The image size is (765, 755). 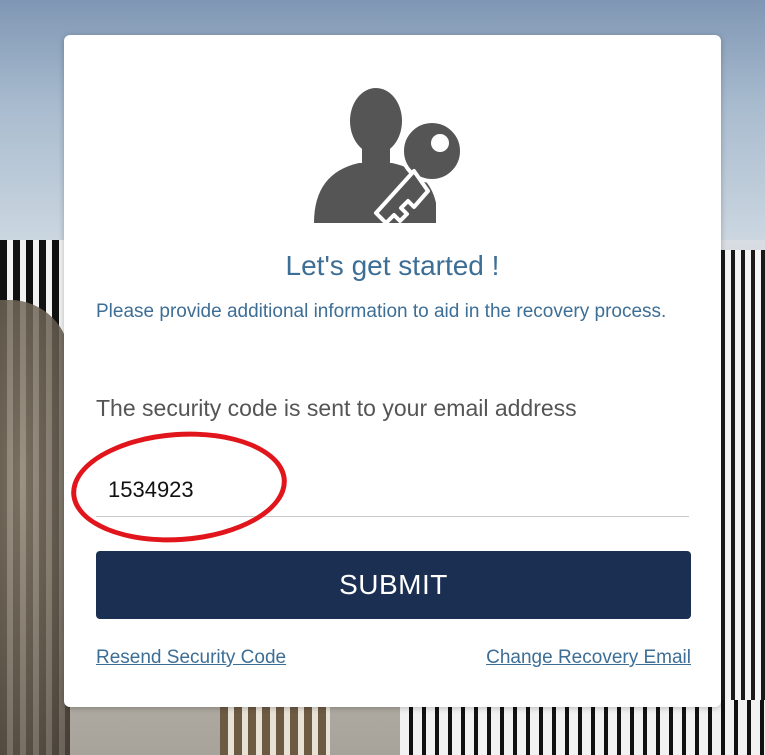 I want to click on user-key-icon, so click(x=389, y=156).